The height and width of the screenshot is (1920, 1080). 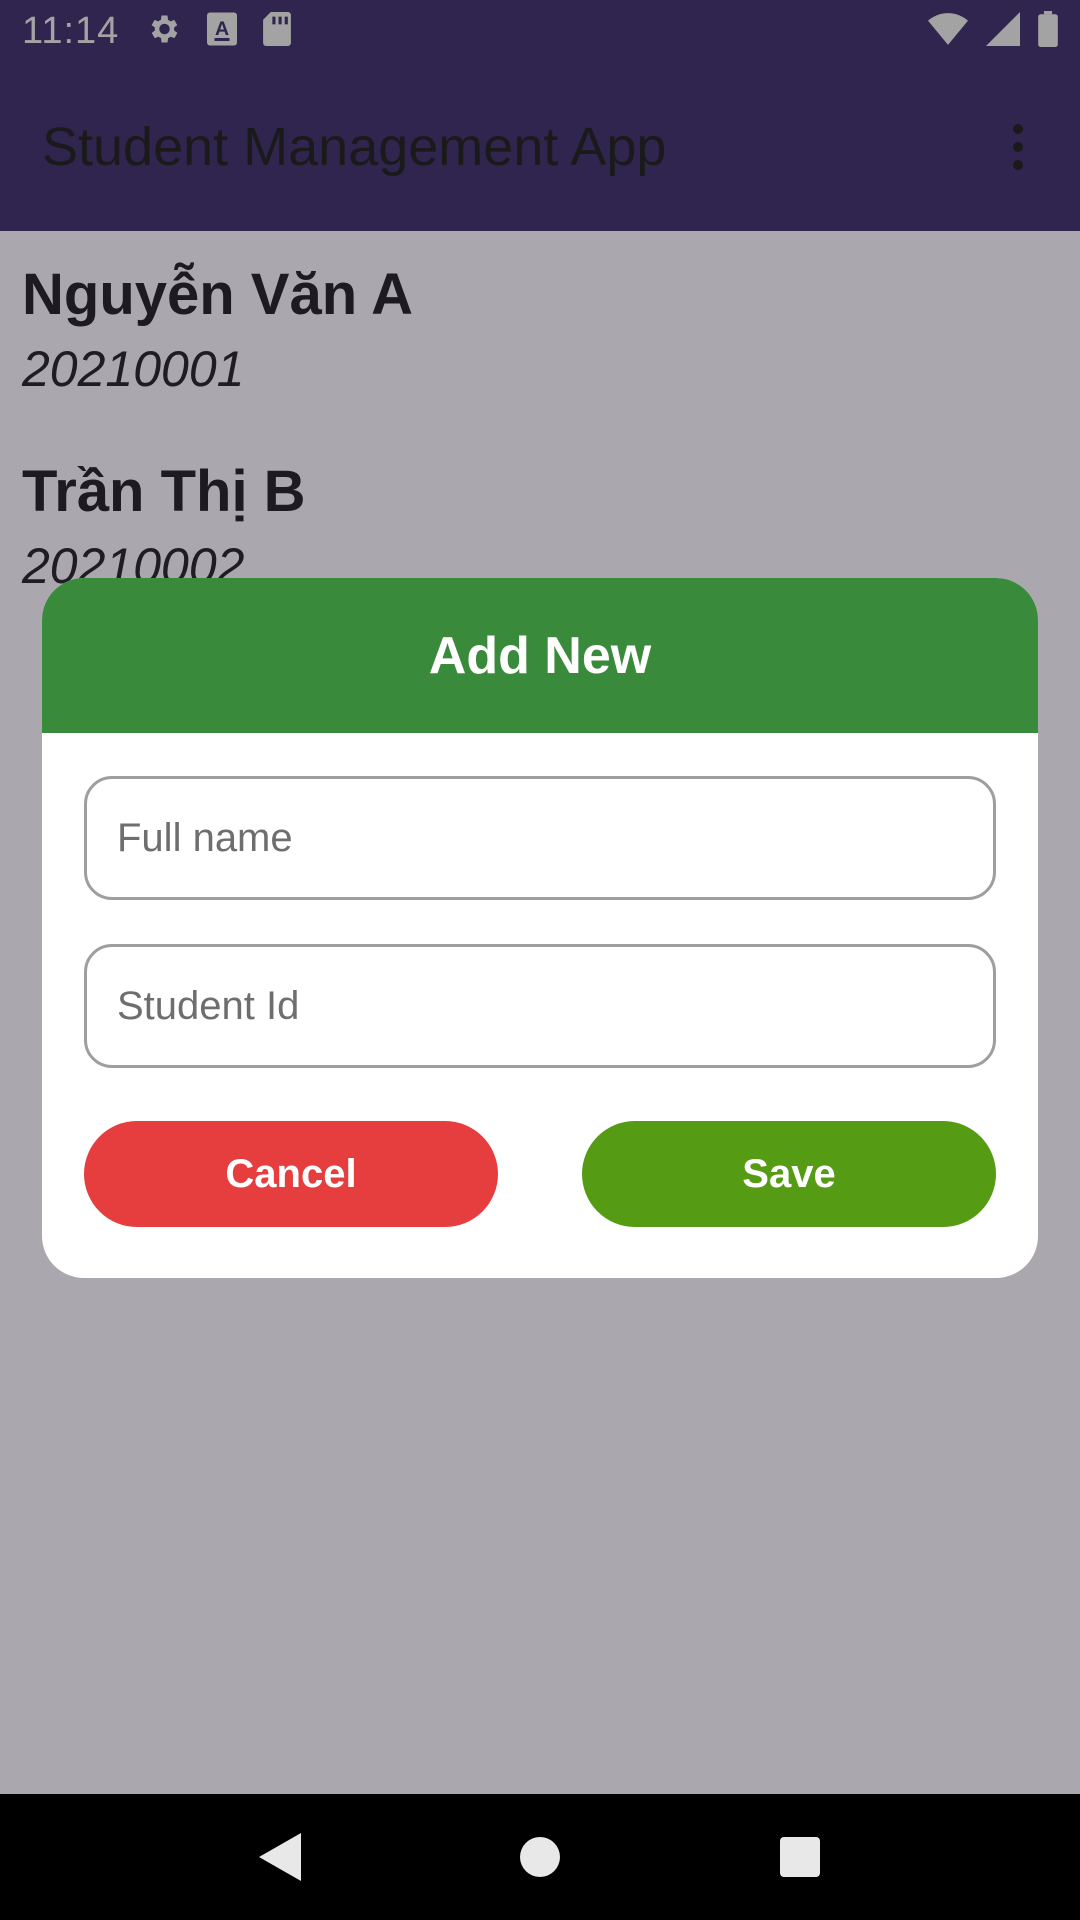 I want to click on full-name-input, so click(x=540, y=838).